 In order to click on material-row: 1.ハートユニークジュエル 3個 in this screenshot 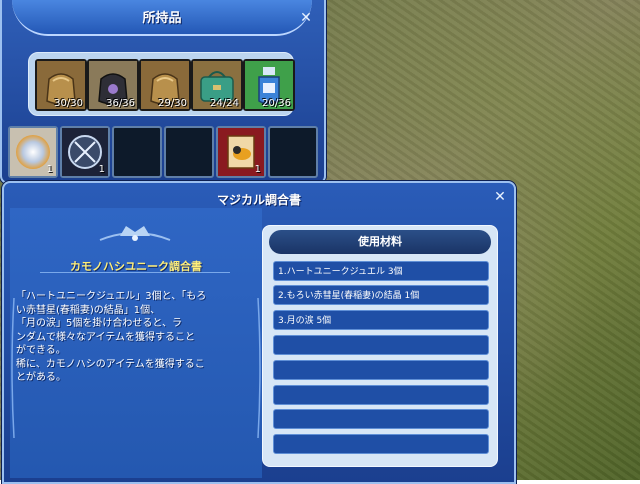, I will do `click(381, 271)`.